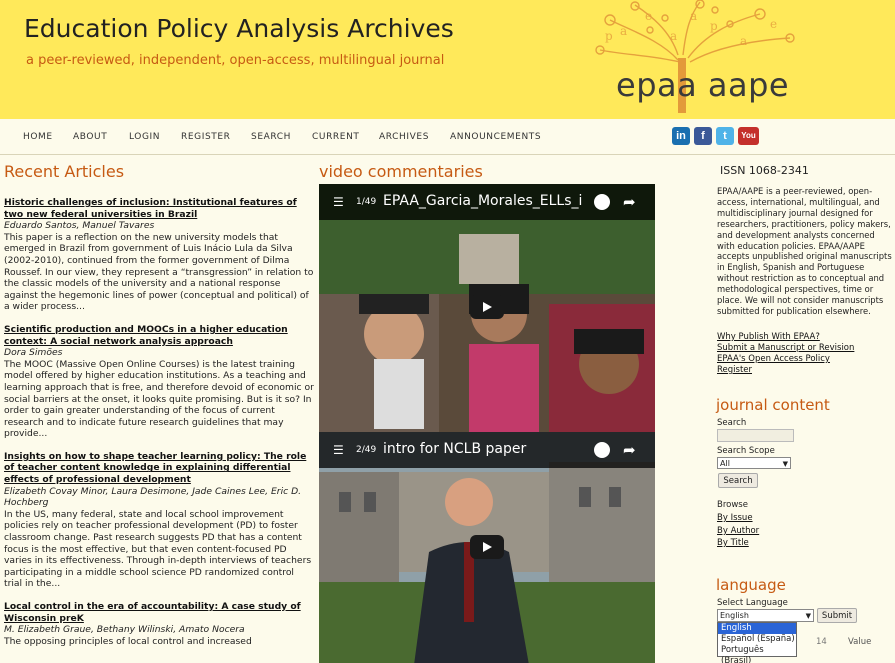 The image size is (895, 663). I want to click on search-scope-value: All, so click(725, 463).